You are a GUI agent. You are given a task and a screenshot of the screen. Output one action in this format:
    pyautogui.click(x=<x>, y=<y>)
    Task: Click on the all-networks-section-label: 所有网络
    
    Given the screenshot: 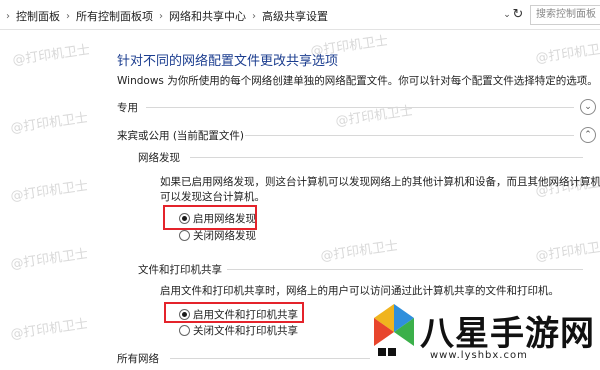 What is the action you would take?
    pyautogui.click(x=138, y=358)
    